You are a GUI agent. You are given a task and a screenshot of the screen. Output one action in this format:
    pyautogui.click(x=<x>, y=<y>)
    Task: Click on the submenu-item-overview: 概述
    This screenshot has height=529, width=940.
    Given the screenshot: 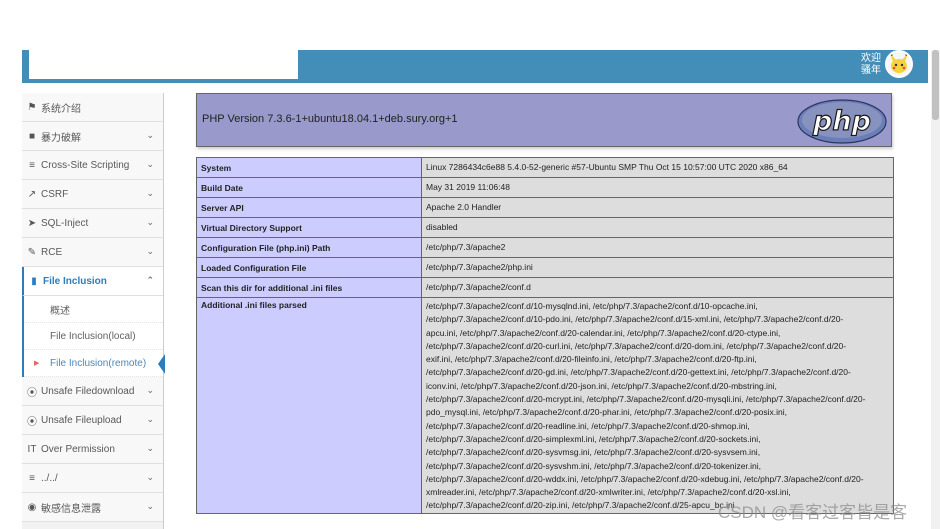 What is the action you would take?
    pyautogui.click(x=93, y=309)
    